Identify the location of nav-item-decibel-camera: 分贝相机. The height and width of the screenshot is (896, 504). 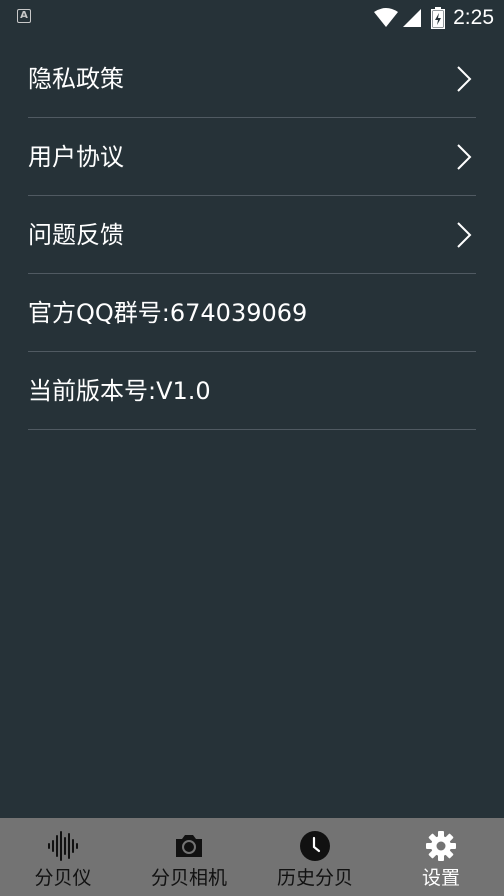
(189, 857).